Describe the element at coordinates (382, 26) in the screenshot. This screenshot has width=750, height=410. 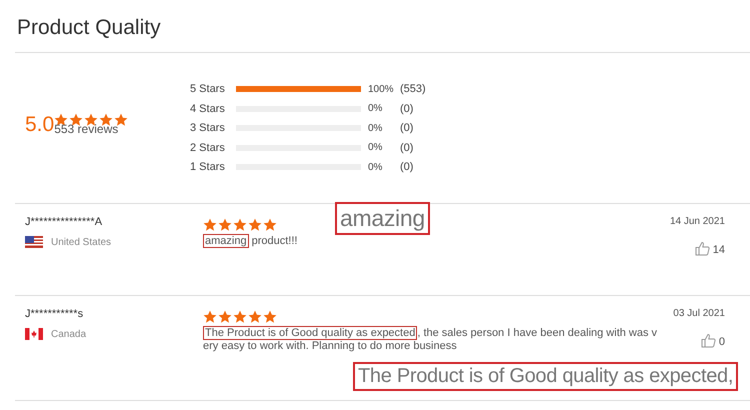
I see `section-title: Product Quality` at that location.